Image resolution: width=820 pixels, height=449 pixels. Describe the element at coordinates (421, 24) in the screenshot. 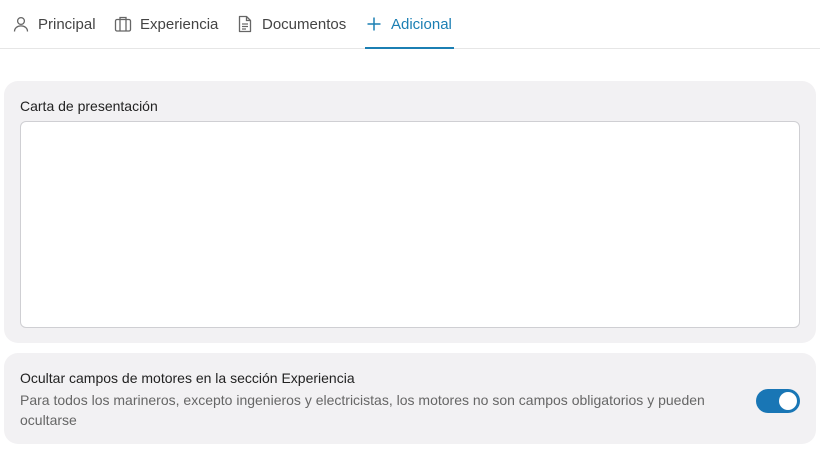

I see `tab-label: Adicional` at that location.